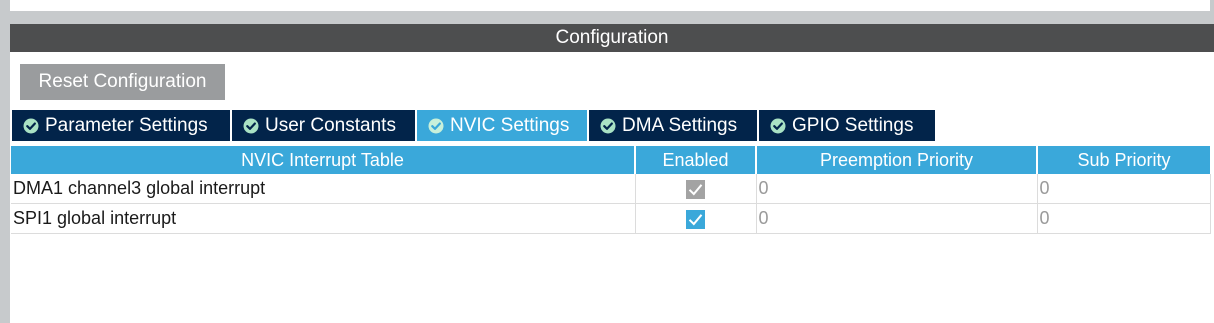 The width and height of the screenshot is (1214, 323). I want to click on tab-label: NVIC Settings, so click(510, 125).